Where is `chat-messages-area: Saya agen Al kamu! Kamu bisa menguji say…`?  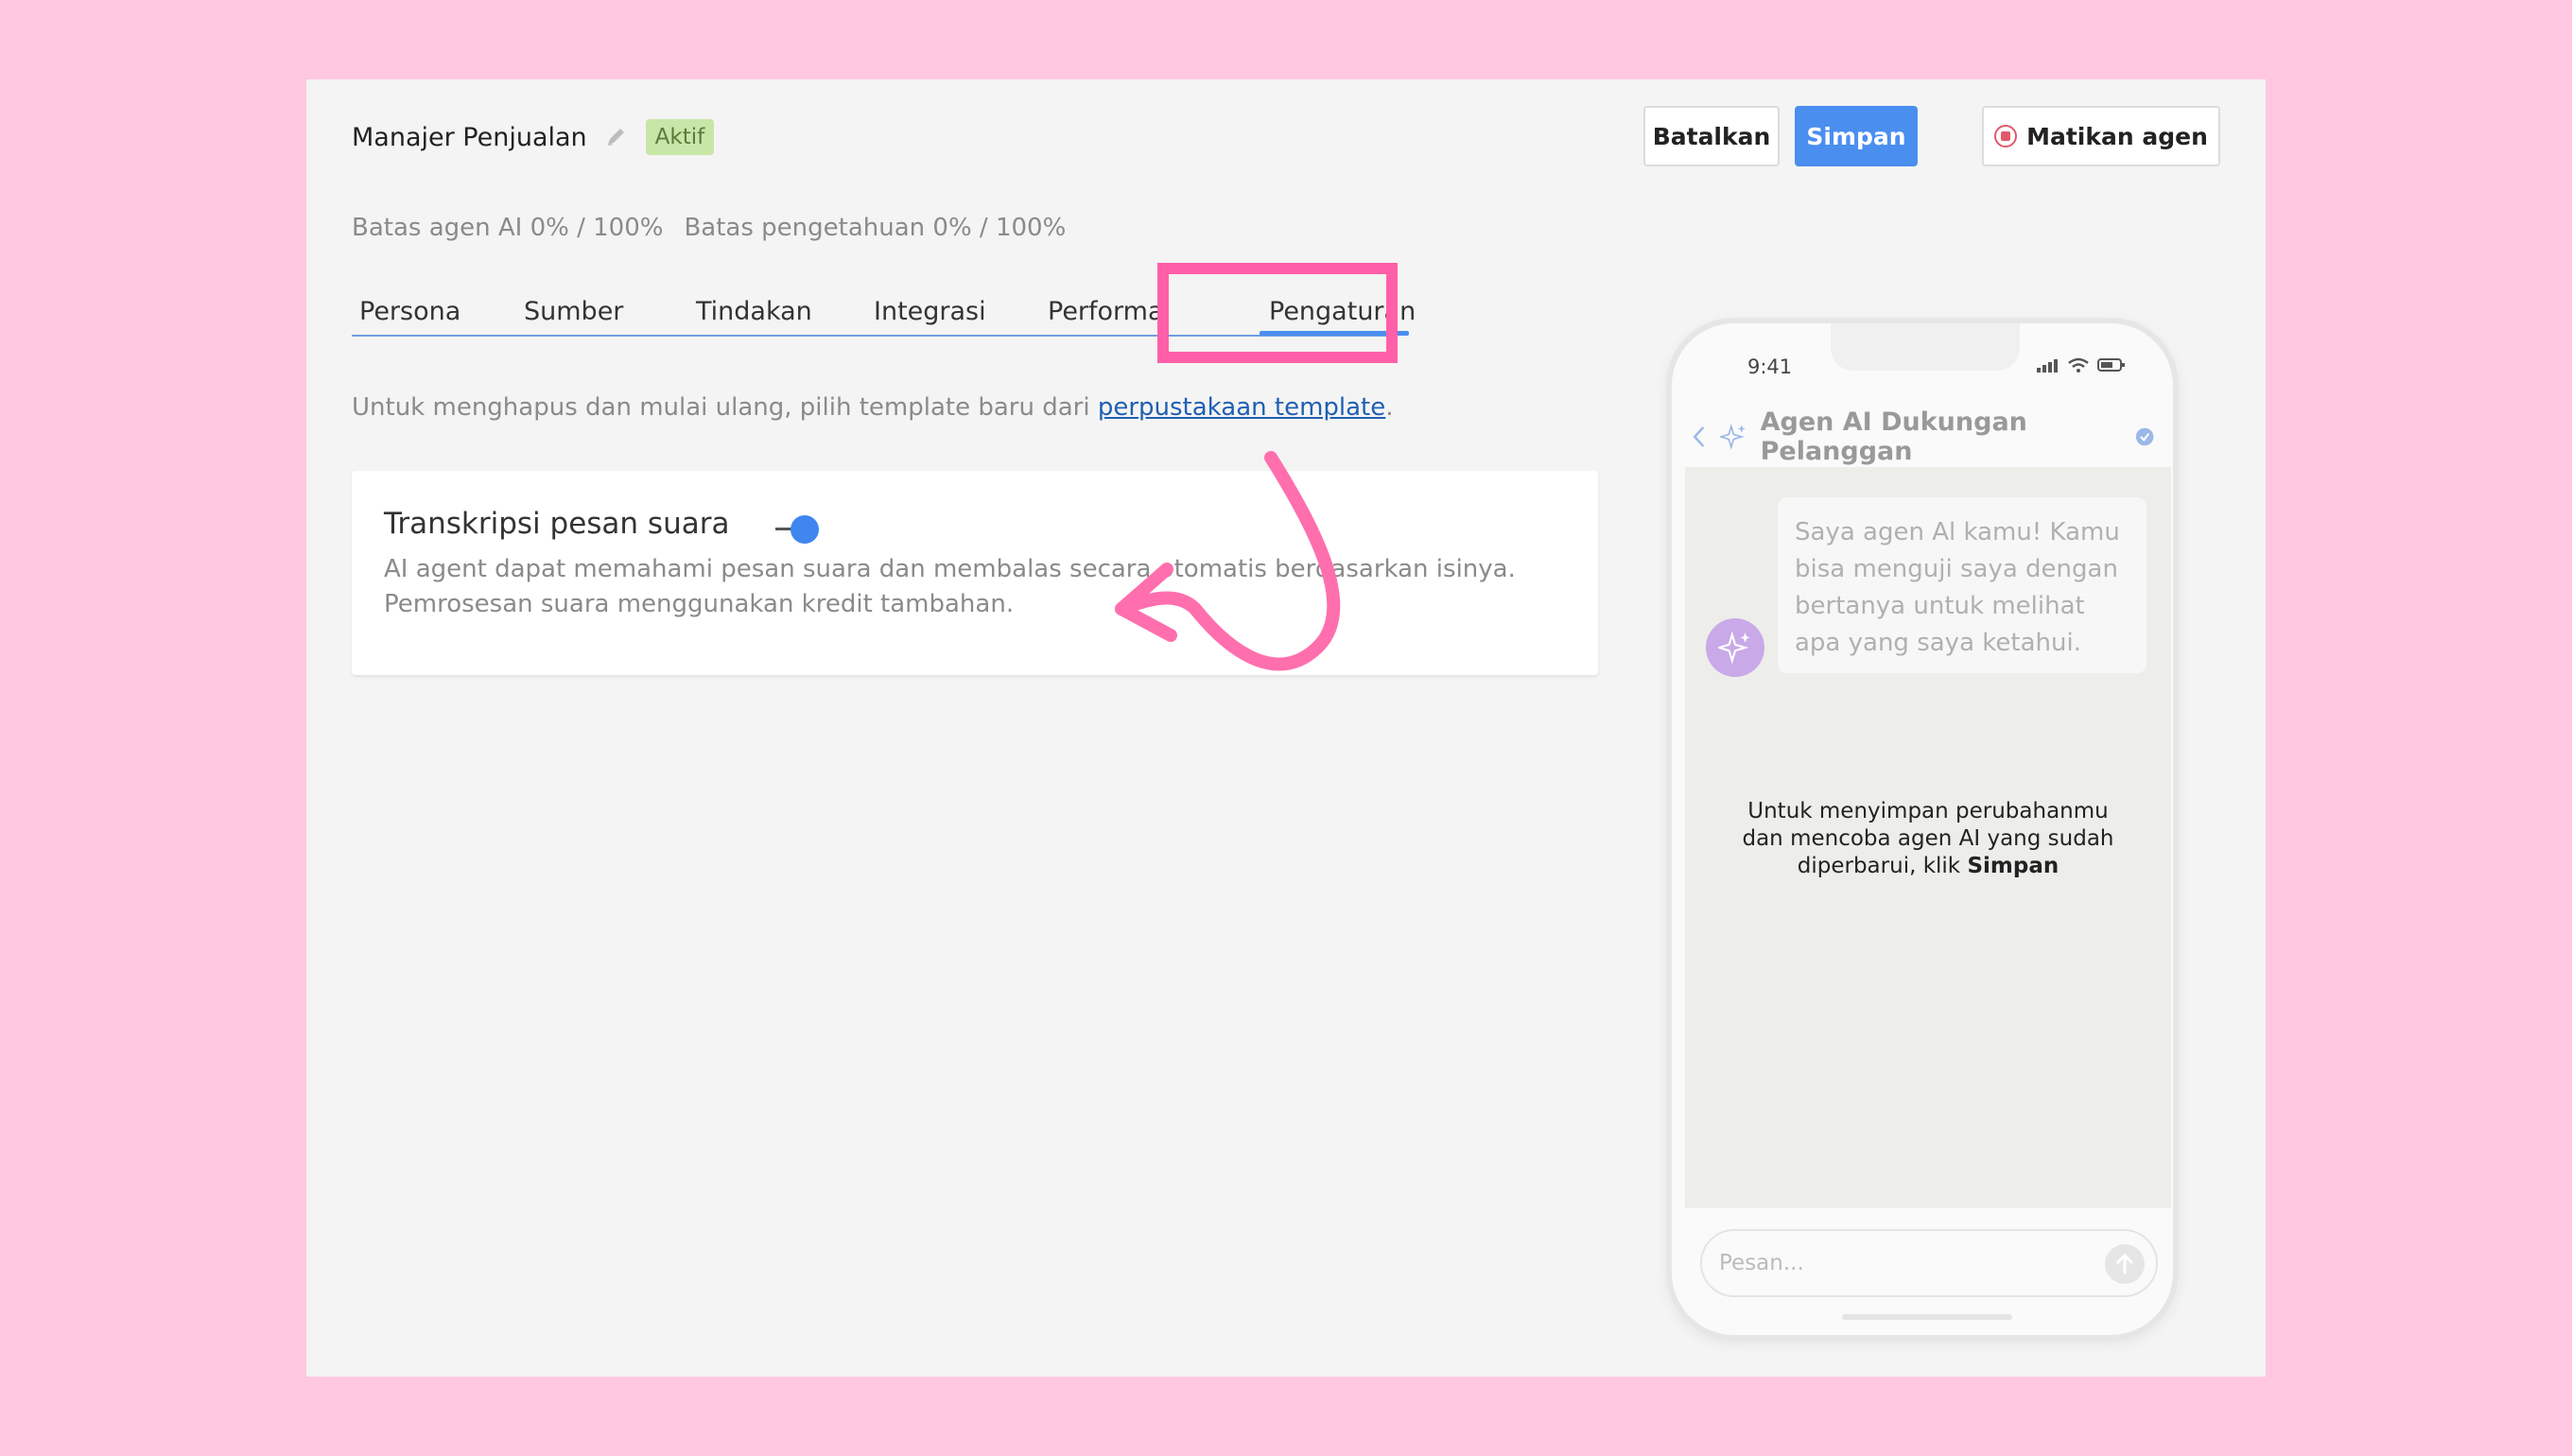
chat-messages-area: Saya agen Al kamu! Kamu bisa menguji say… is located at coordinates (1928, 837).